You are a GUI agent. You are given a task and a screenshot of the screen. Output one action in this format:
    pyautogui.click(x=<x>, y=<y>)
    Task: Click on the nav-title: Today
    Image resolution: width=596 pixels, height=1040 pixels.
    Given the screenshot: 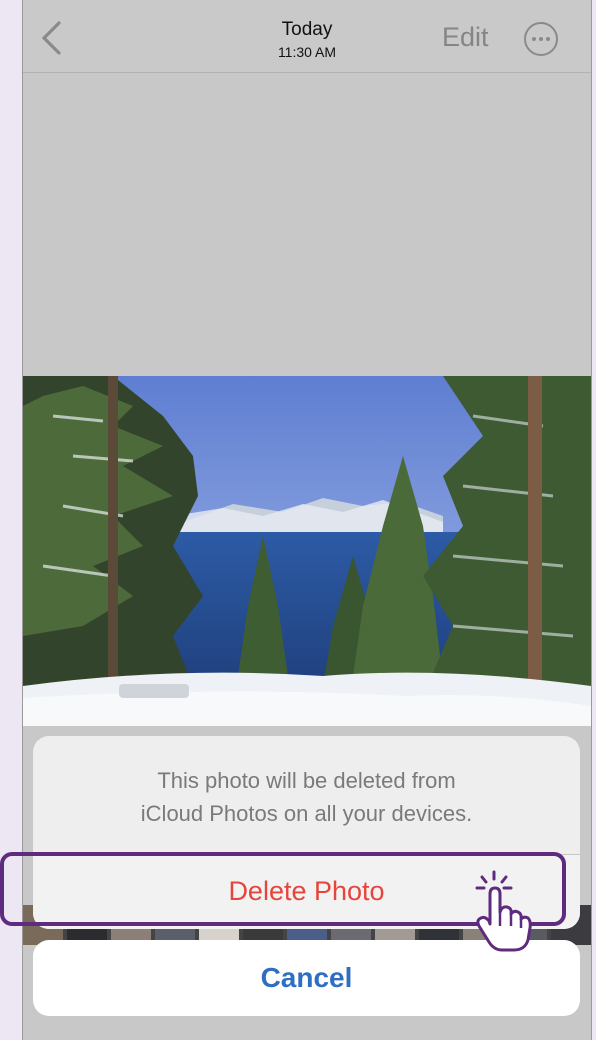 What is the action you would take?
    pyautogui.click(x=307, y=29)
    